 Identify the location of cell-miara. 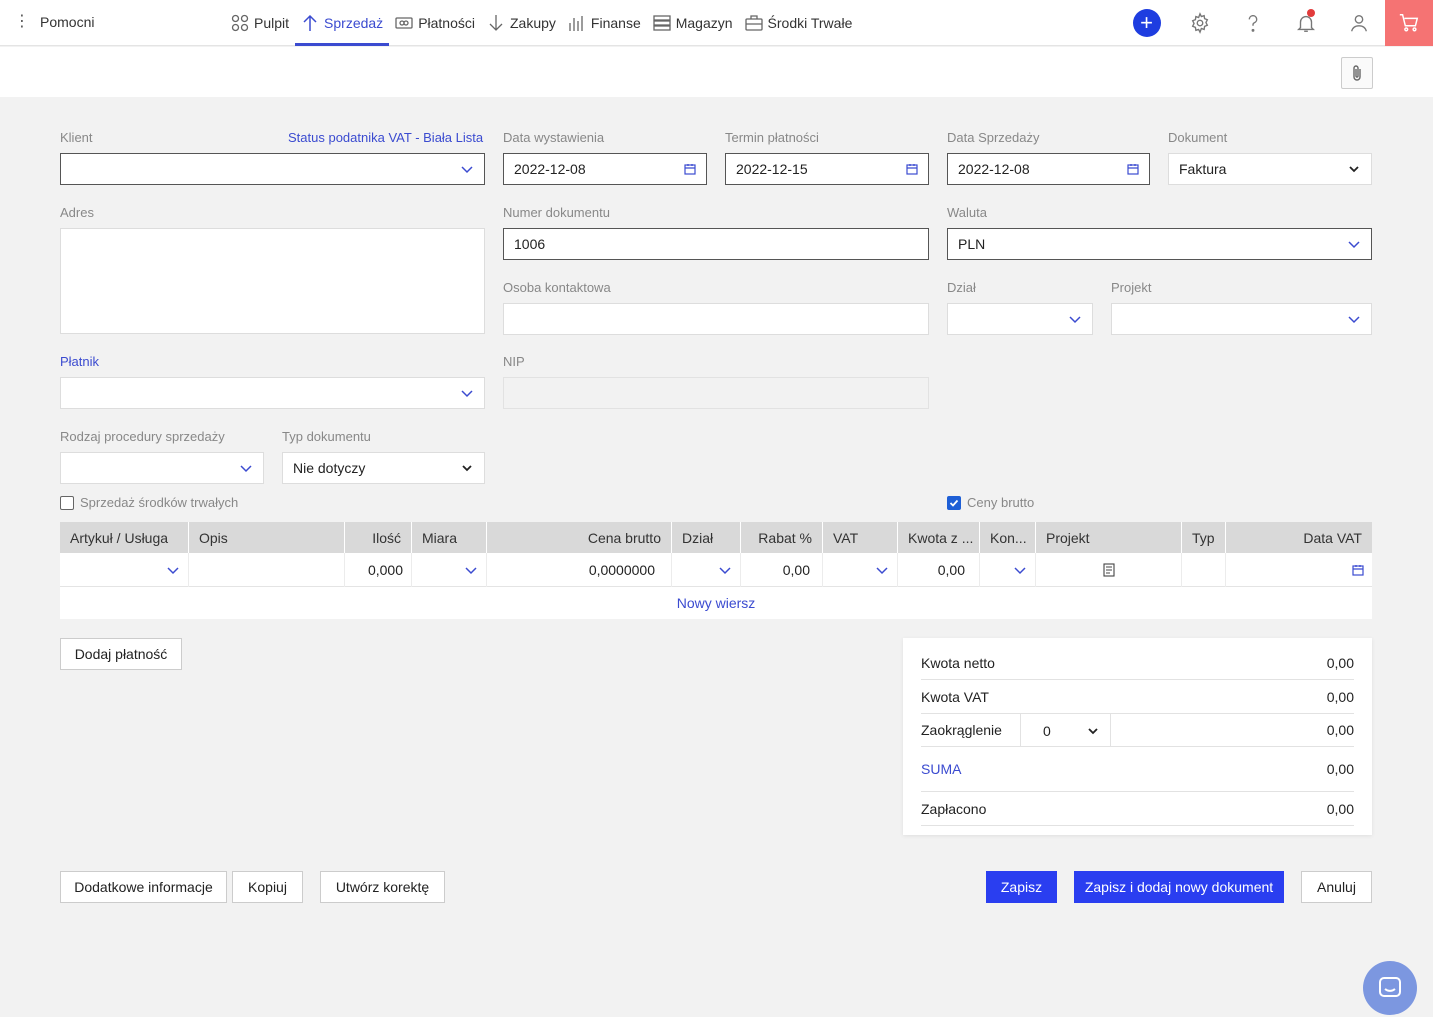
(449, 570).